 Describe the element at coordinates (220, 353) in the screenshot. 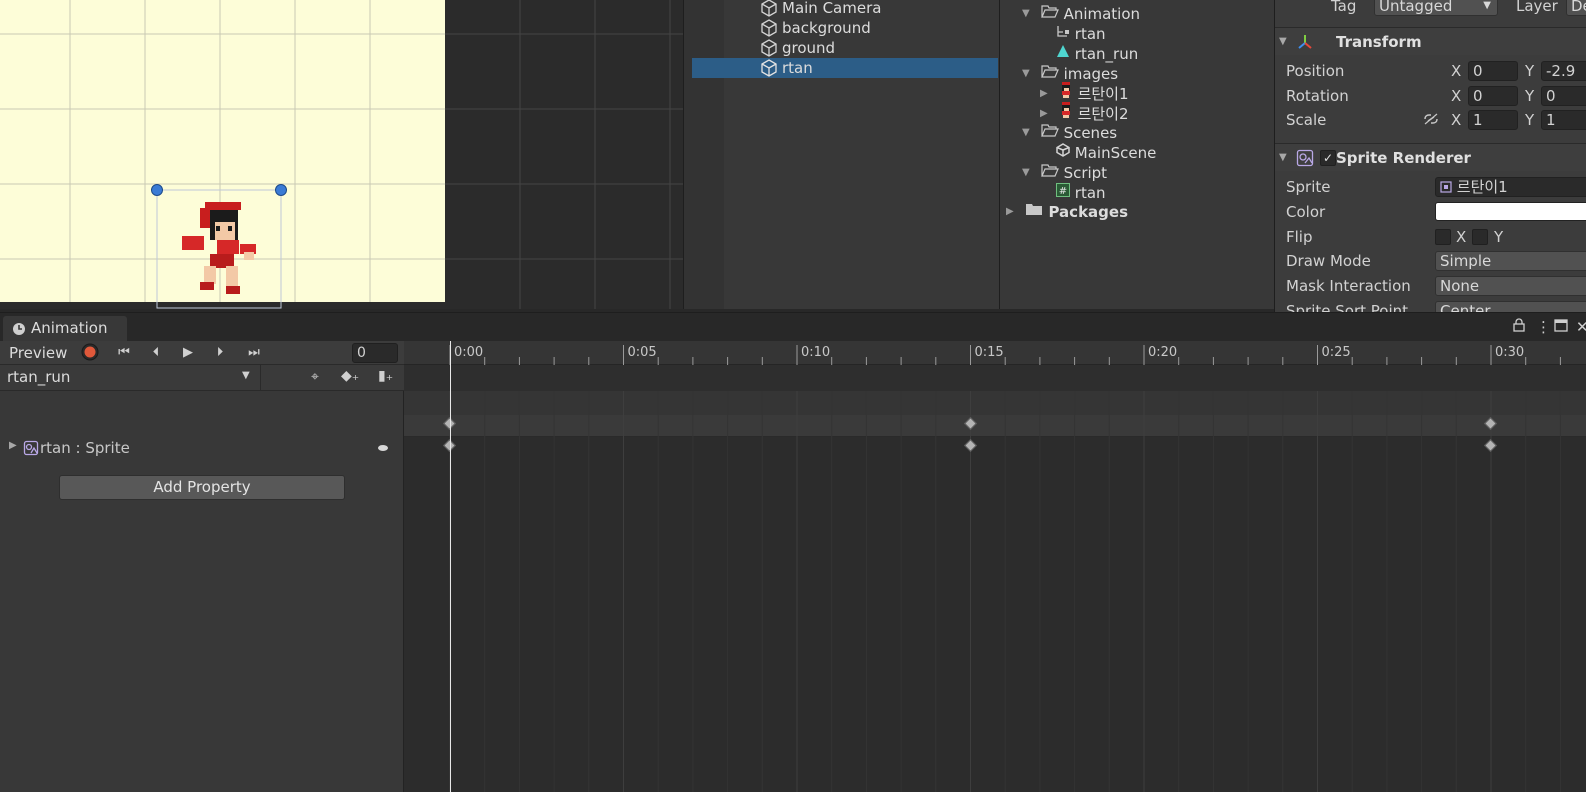

I see `next-keyframe-button: ⏵︎` at that location.